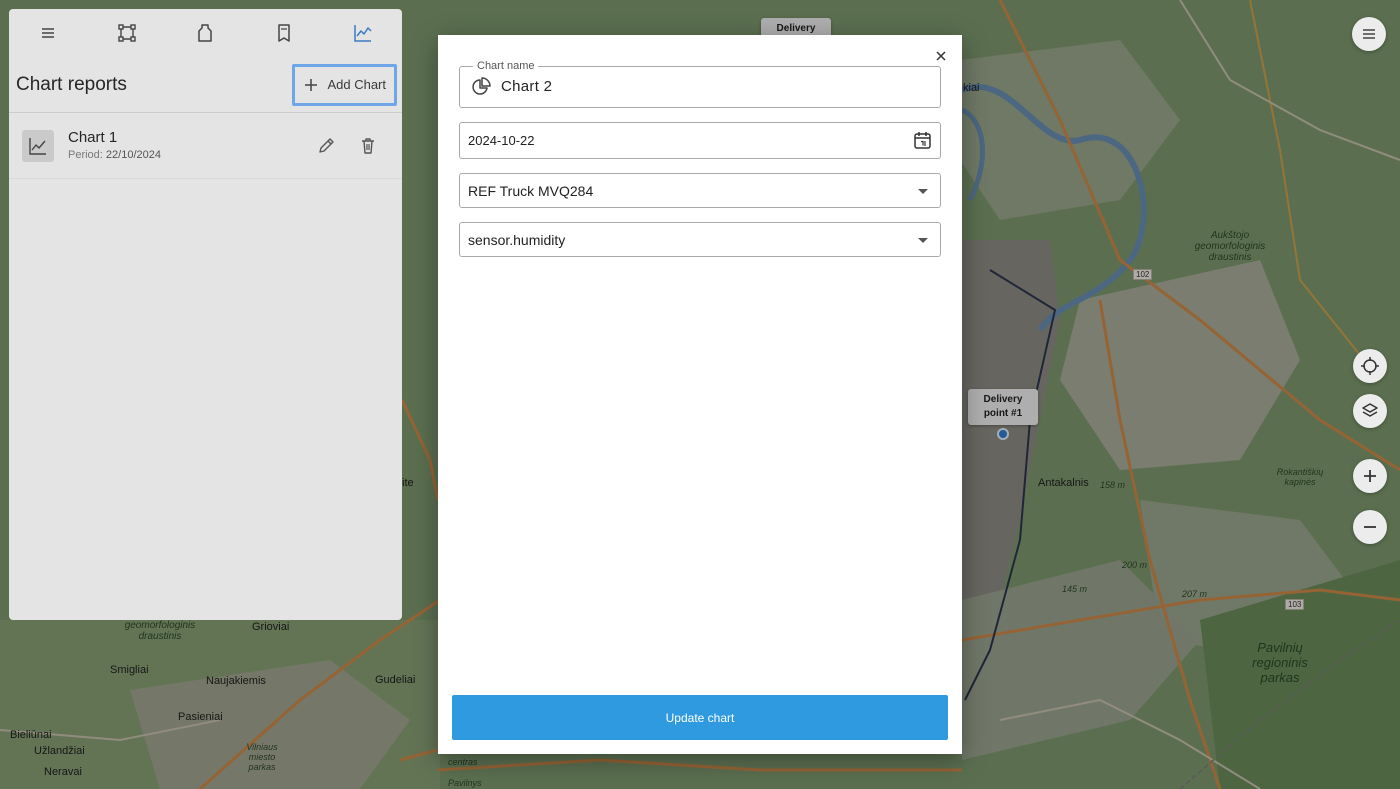  Describe the element at coordinates (205, 85) in the screenshot. I see `panel-header: Chart reports Add Chart` at that location.